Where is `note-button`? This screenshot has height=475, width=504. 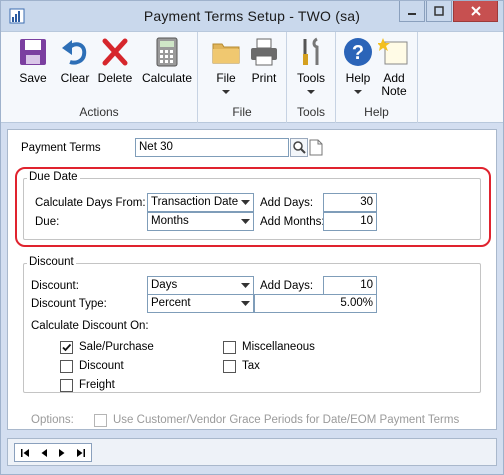 note-button is located at coordinates (316, 147).